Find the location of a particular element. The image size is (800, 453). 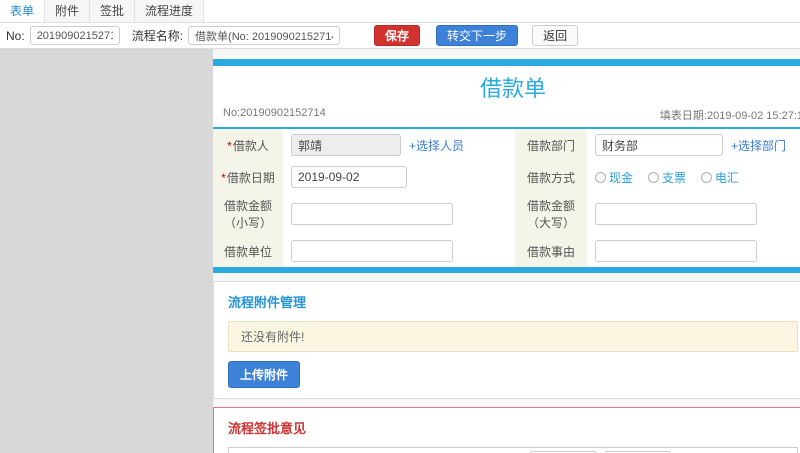

radio-cash: 现金 is located at coordinates (614, 177).